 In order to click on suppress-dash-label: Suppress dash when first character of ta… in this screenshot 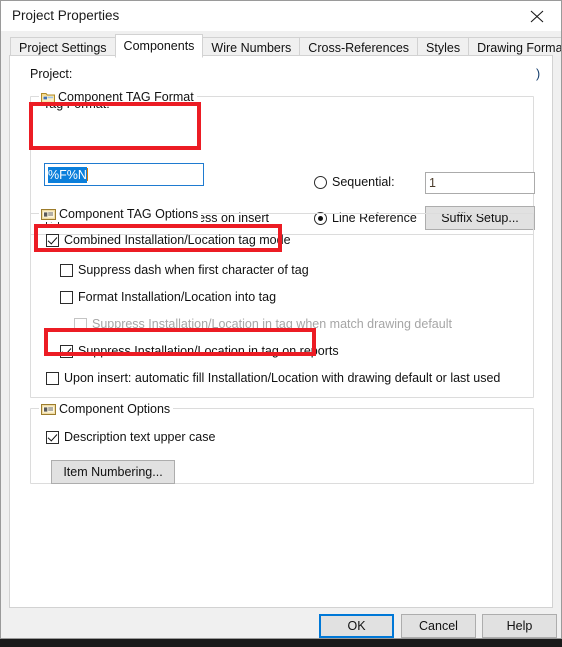, I will do `click(193, 270)`.